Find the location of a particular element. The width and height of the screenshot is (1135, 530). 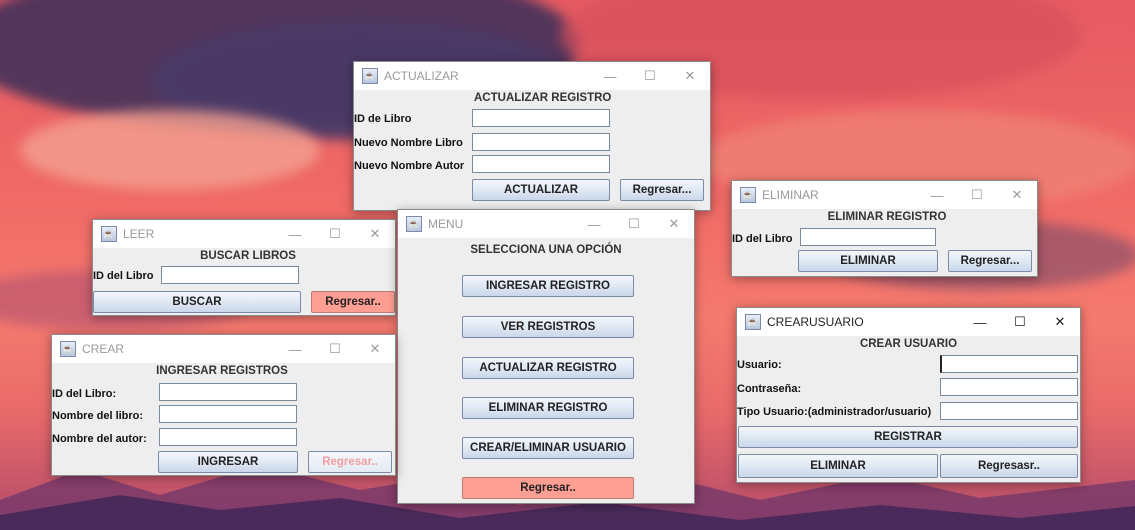

window-title: CREAR is located at coordinates (103, 349).